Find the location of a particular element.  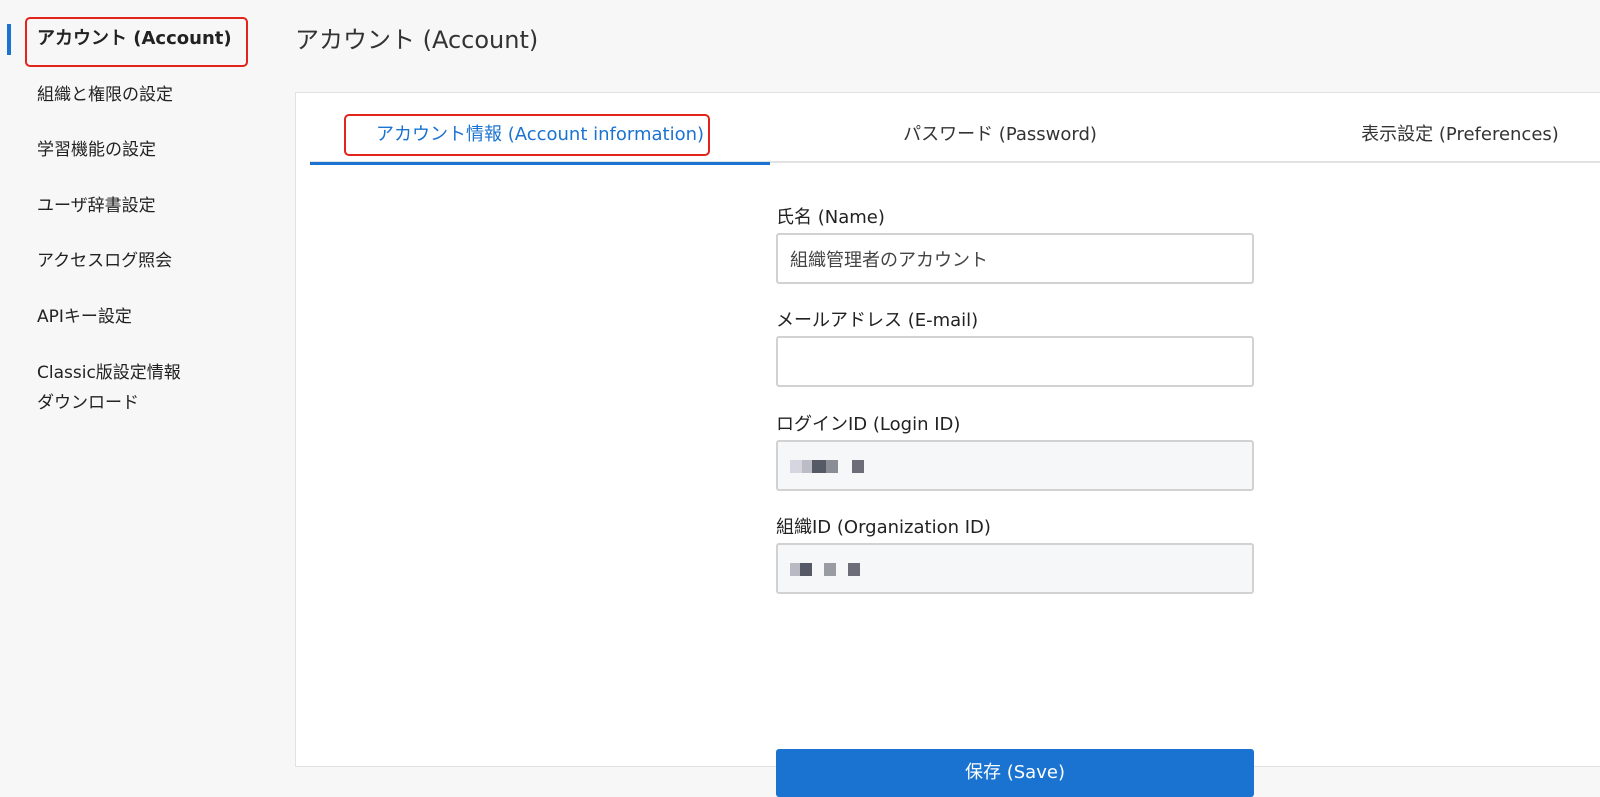

login-id-label: ログインID (Login ID) is located at coordinates (868, 424).